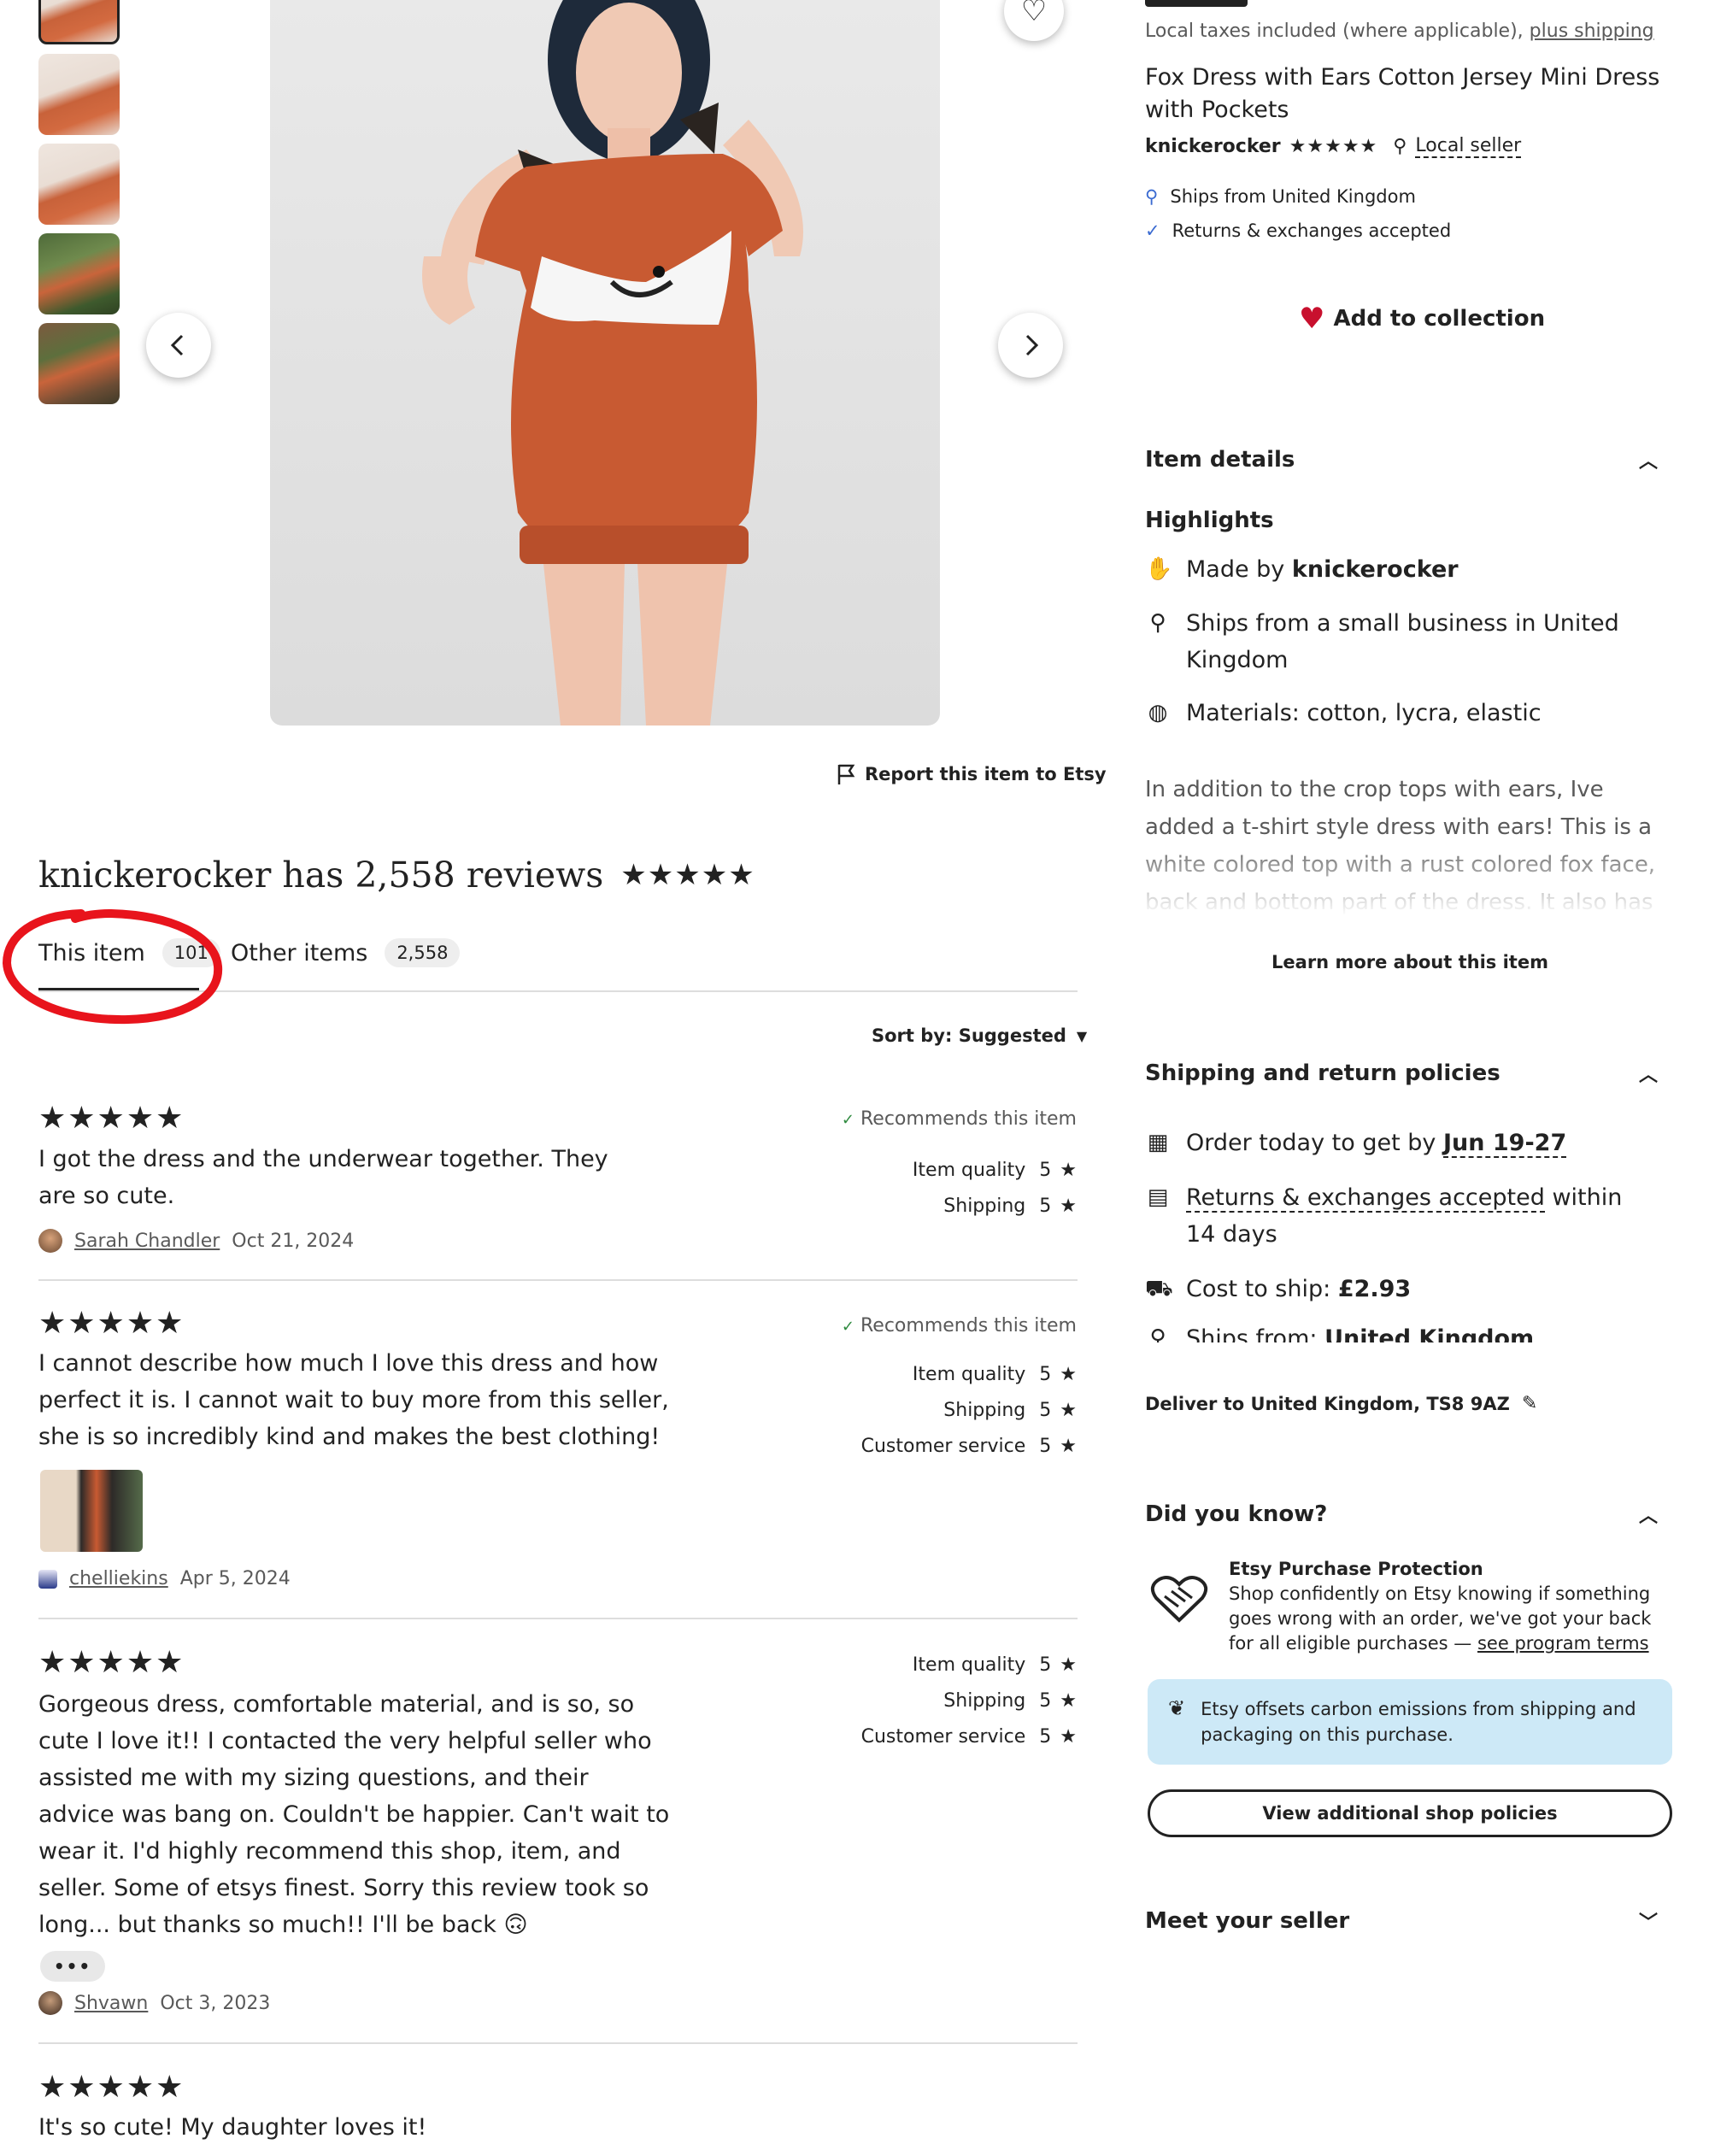 The height and width of the screenshot is (2156, 1709). Describe the element at coordinates (986, 774) in the screenshot. I see `report-label: Report this item to Etsy` at that location.